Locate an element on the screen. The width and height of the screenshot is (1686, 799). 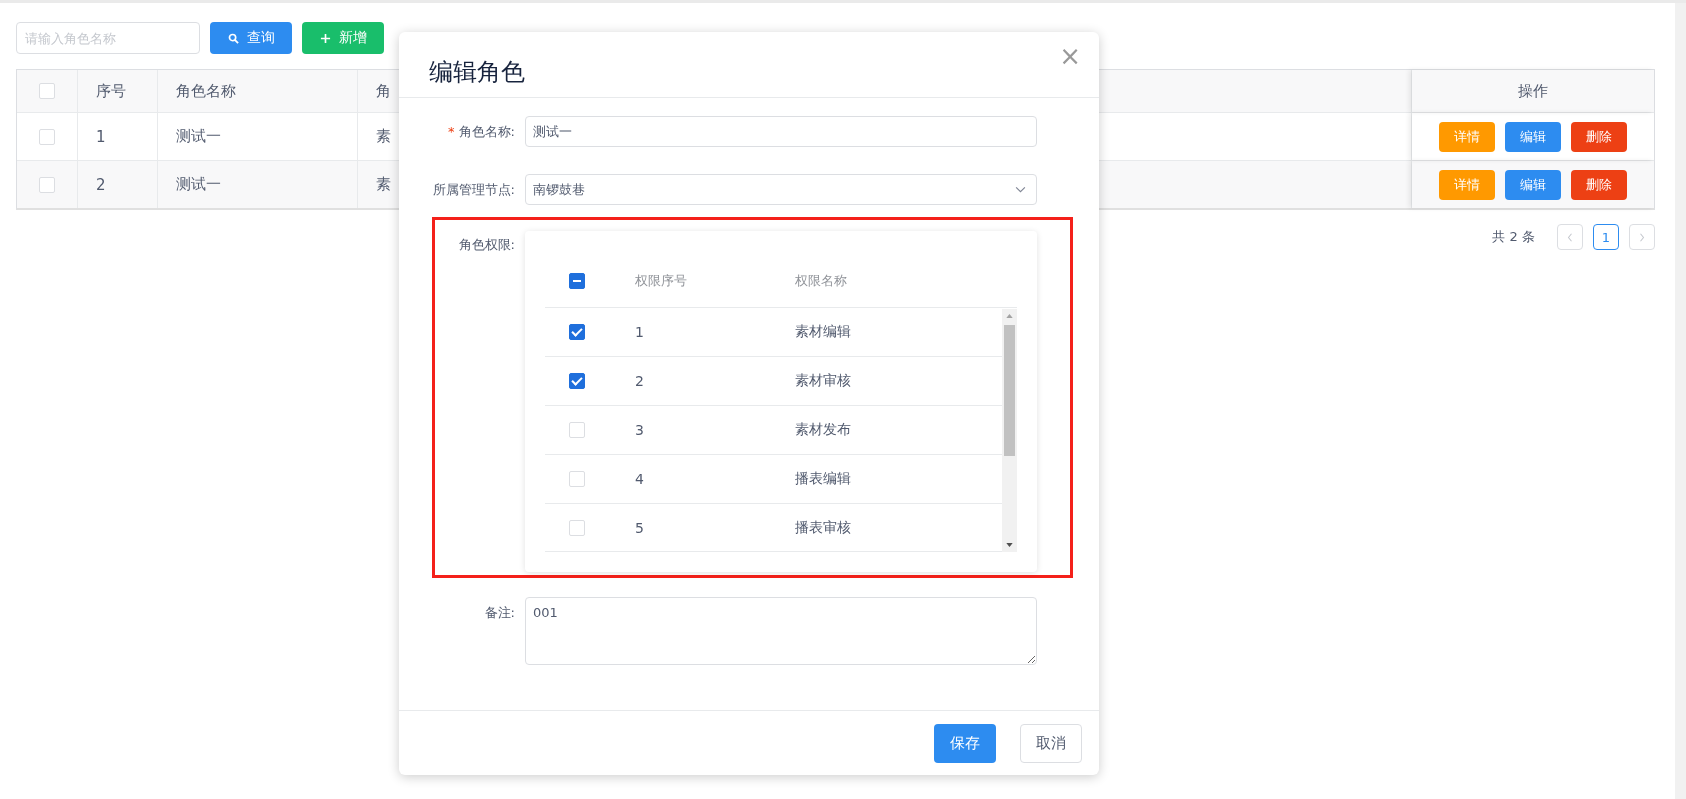
column-header: 角色名称 is located at coordinates (206, 91).